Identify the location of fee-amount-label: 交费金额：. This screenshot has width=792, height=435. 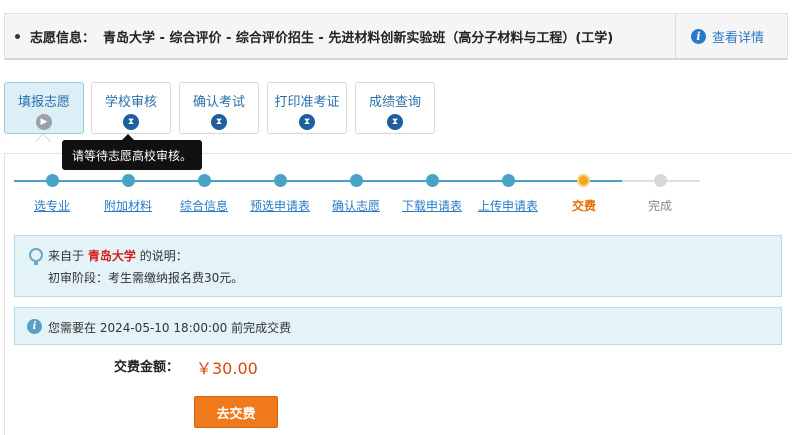
(147, 367).